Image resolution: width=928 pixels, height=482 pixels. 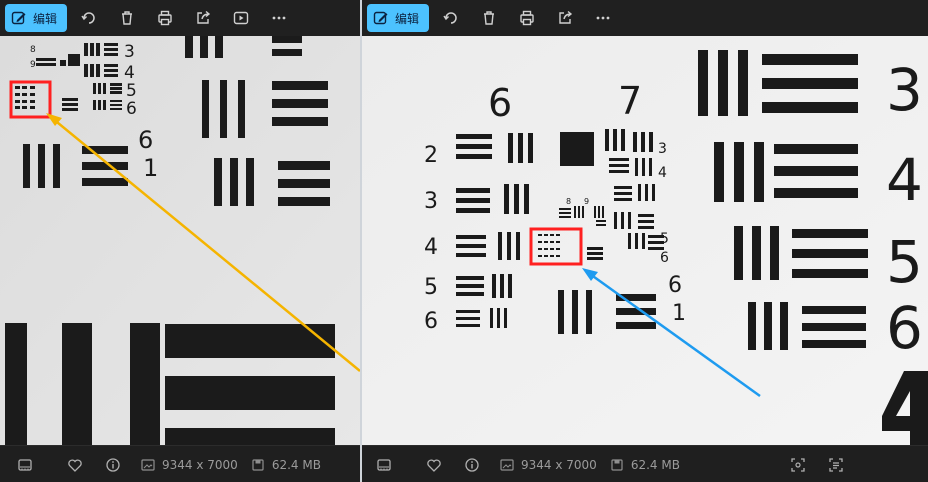 I want to click on right-label-9: 9, so click(x=586, y=201).